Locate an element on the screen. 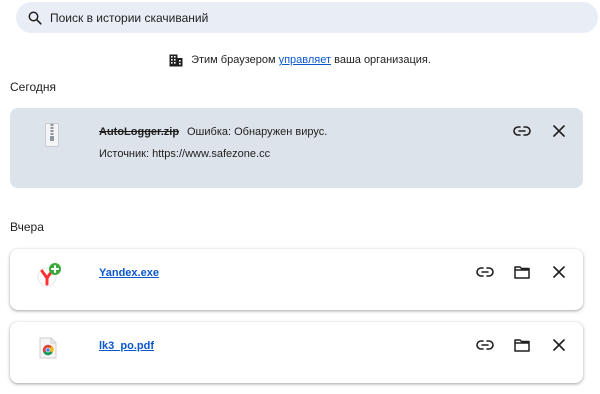  section-title-yesterday: Вчера is located at coordinates (27, 227).